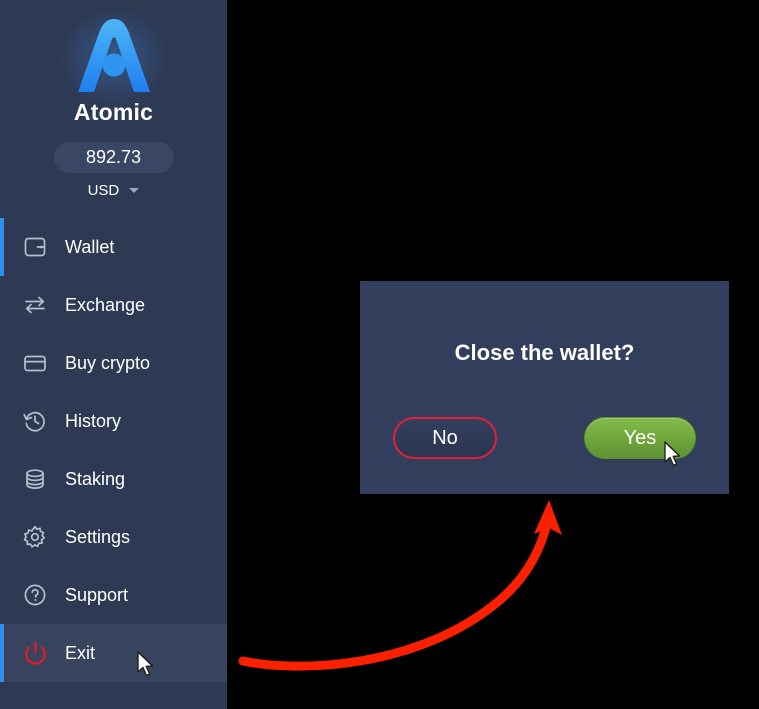 The width and height of the screenshot is (759, 709). I want to click on sidebar-item-label: Buy crypto, so click(108, 362).